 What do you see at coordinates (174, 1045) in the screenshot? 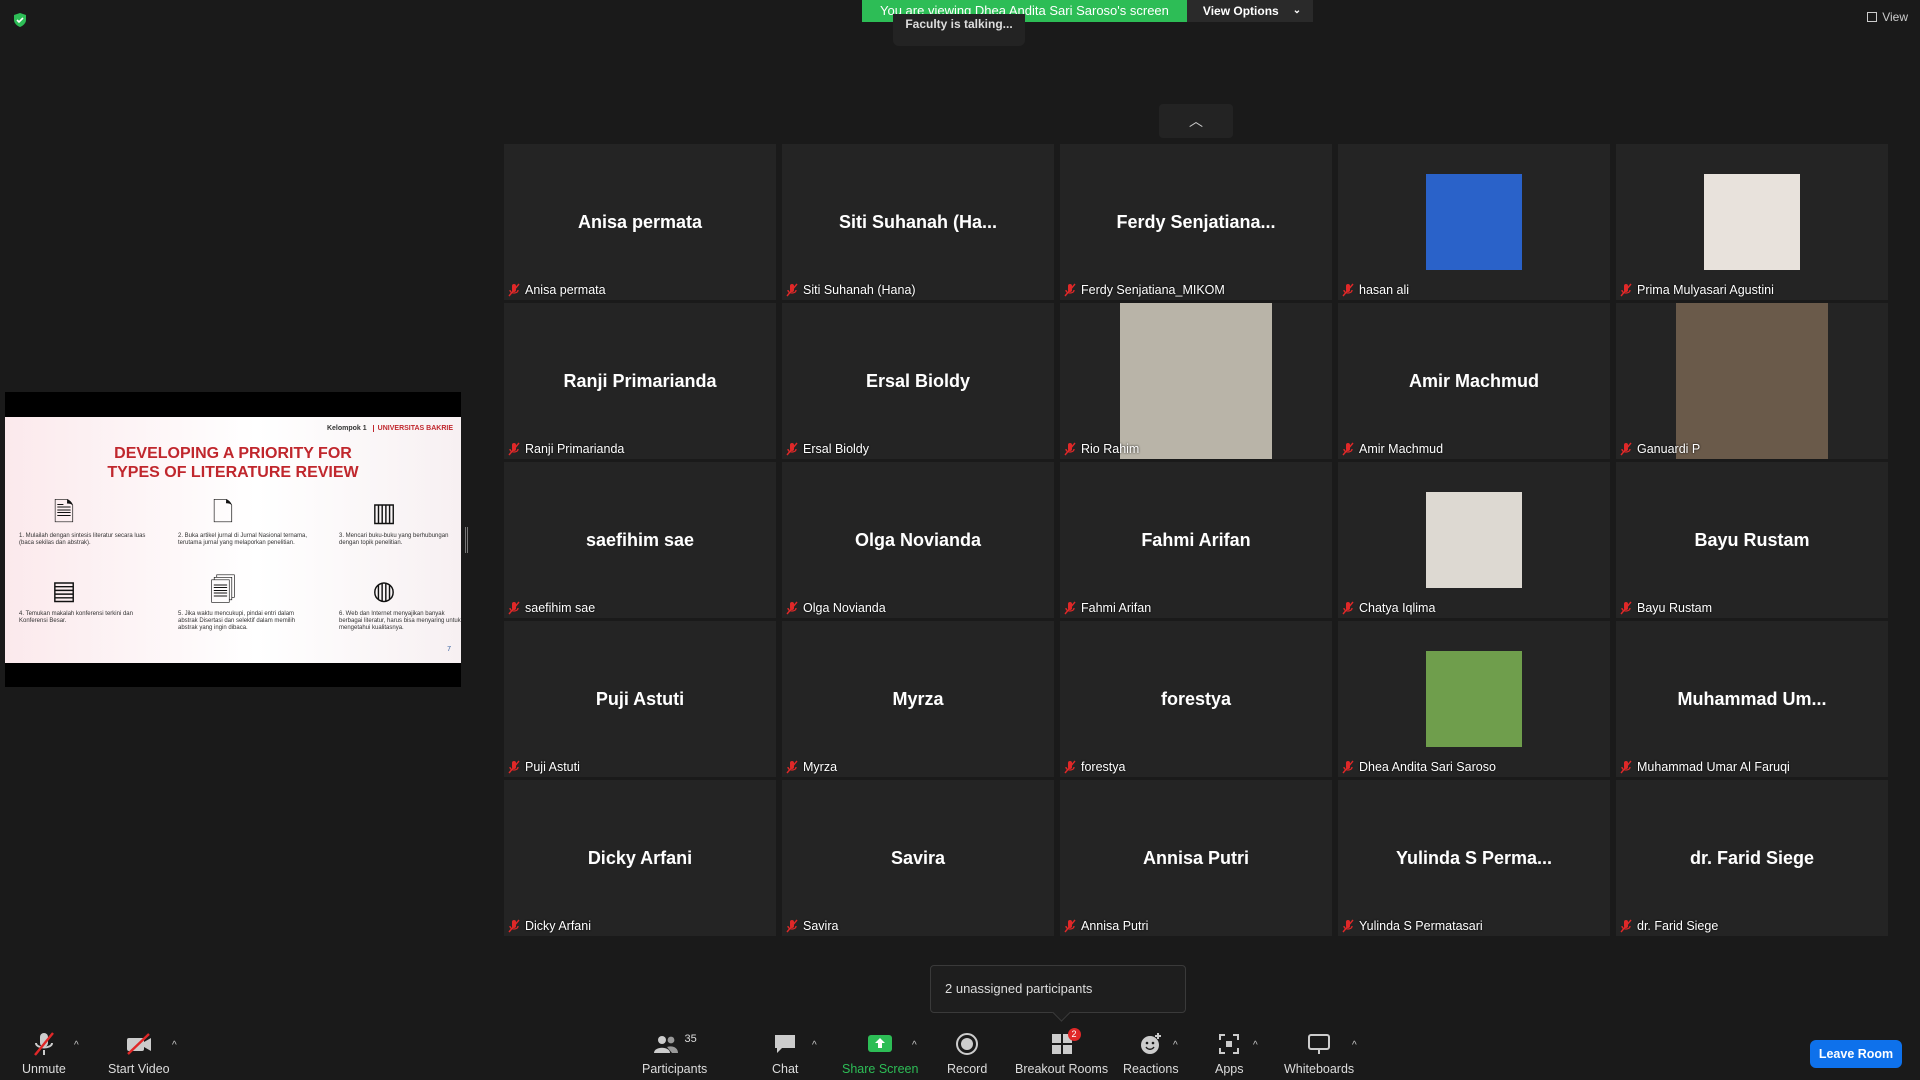
I see `video-options-caret: ^` at bounding box center [174, 1045].